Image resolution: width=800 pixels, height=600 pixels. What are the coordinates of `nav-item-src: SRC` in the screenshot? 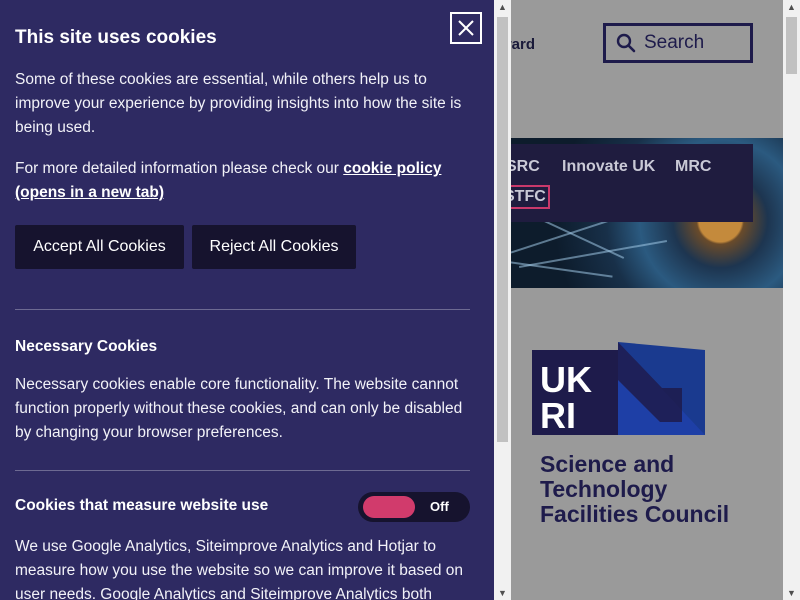 It's located at (523, 167).